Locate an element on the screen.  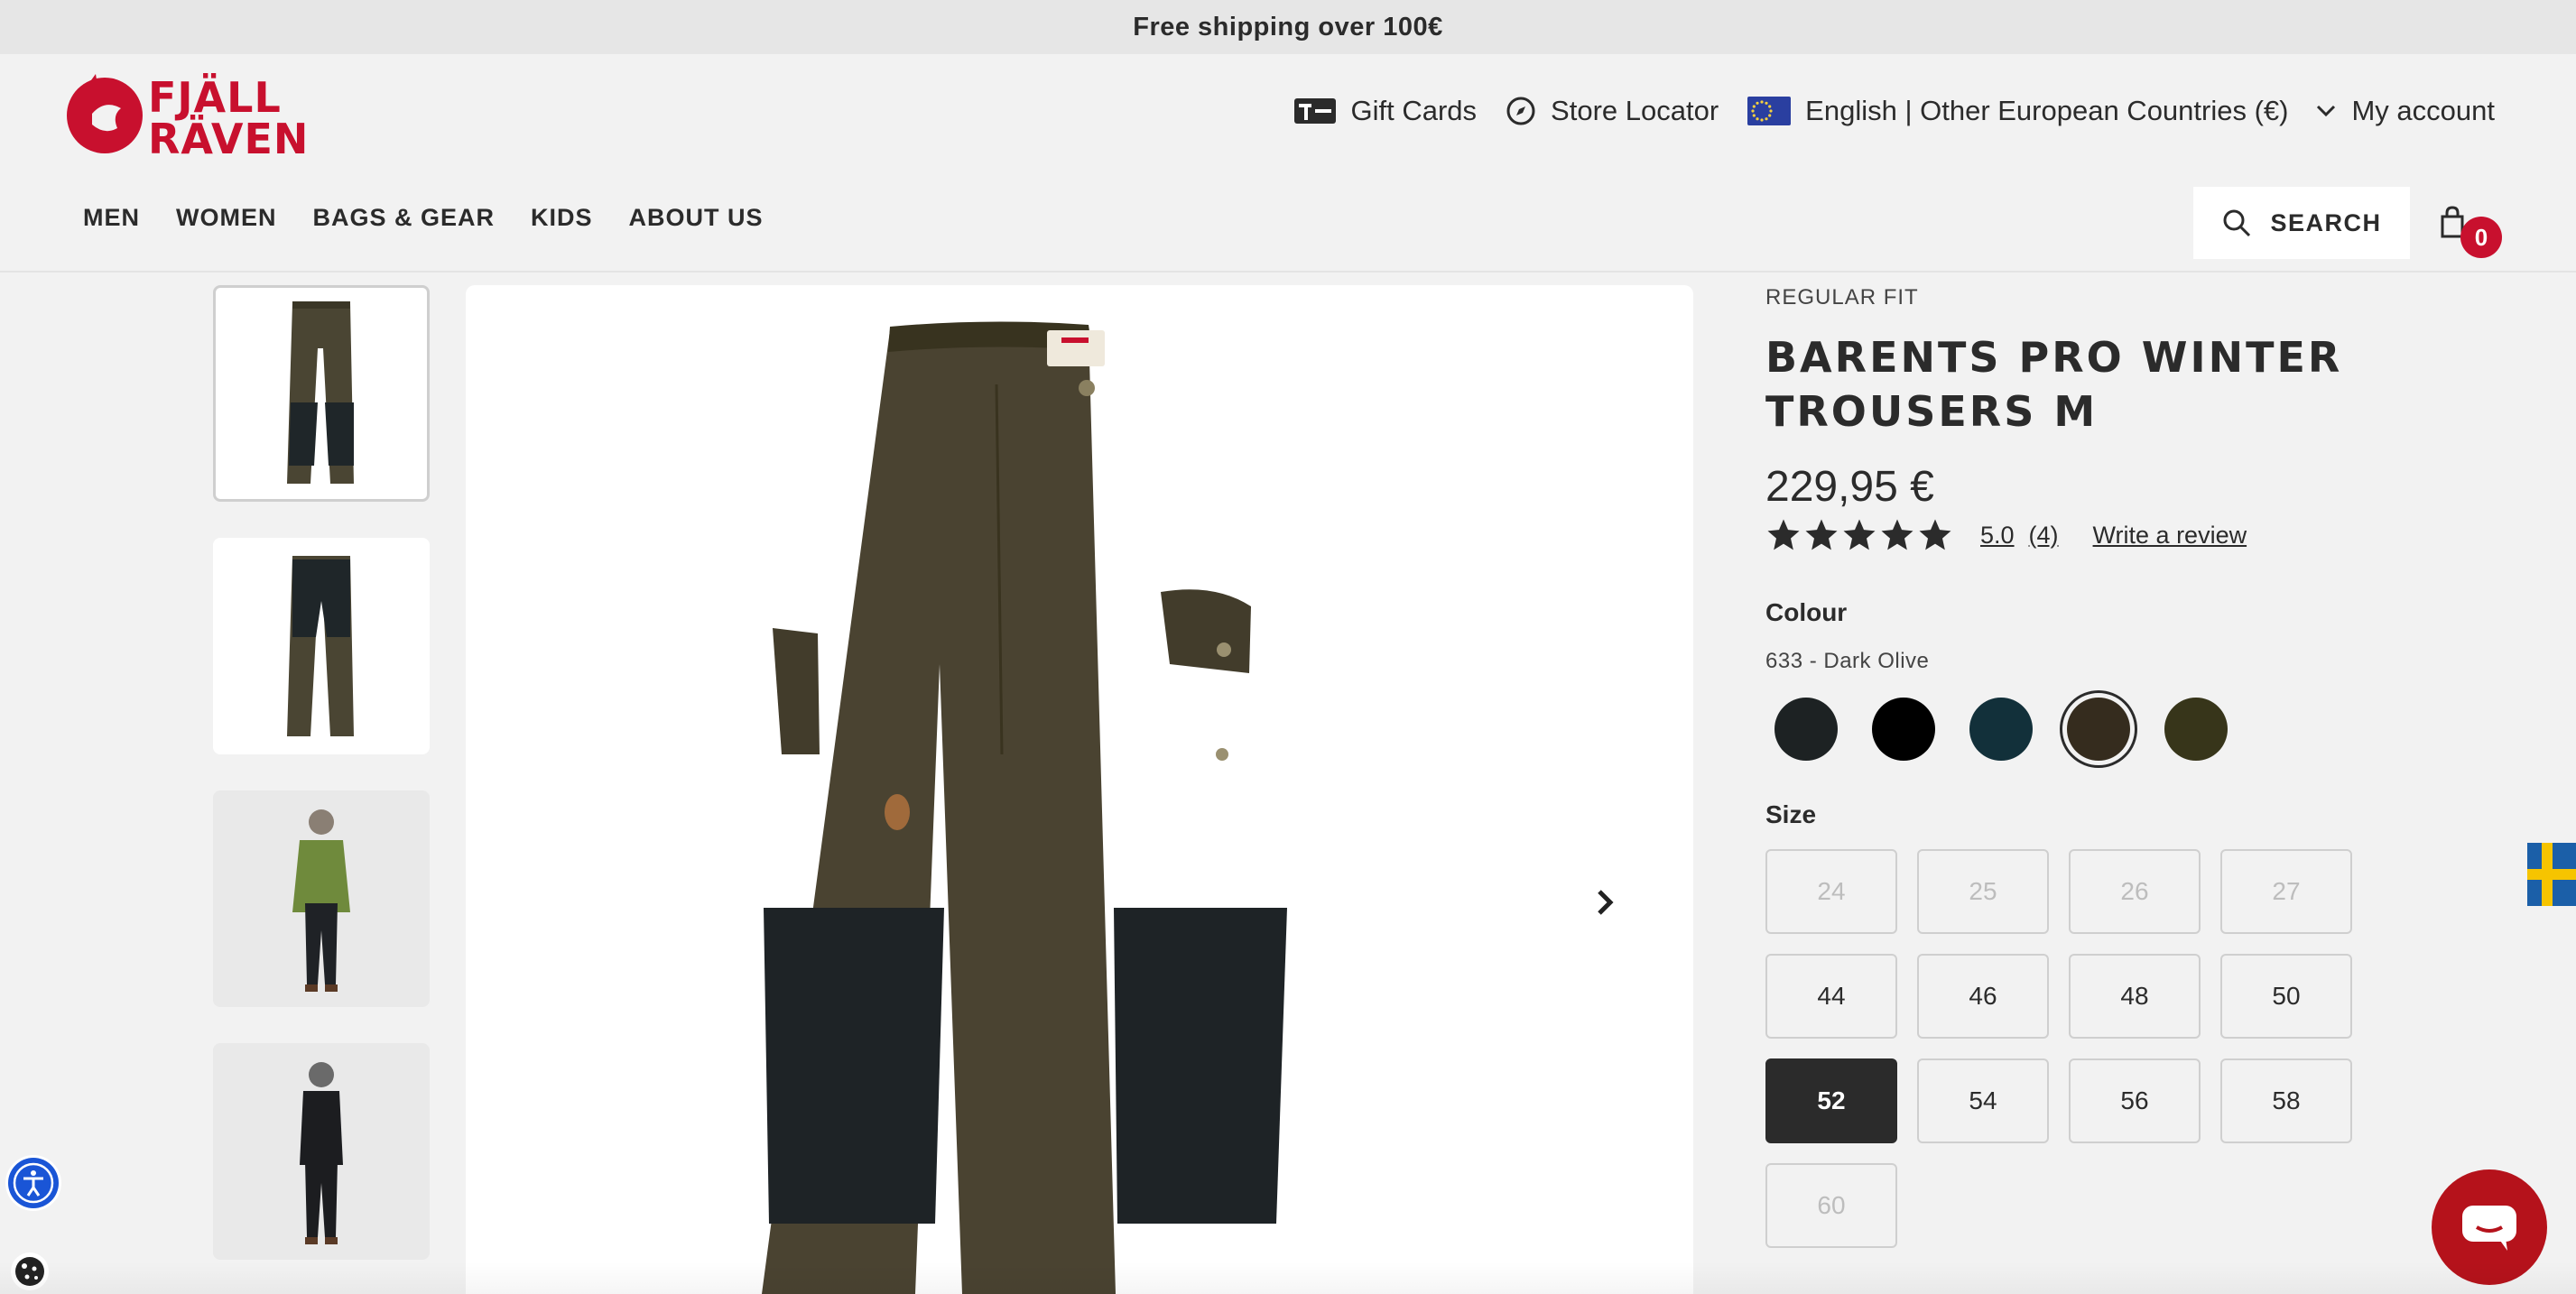
trousers-back-thumbnail-image is located at coordinates (320, 646).